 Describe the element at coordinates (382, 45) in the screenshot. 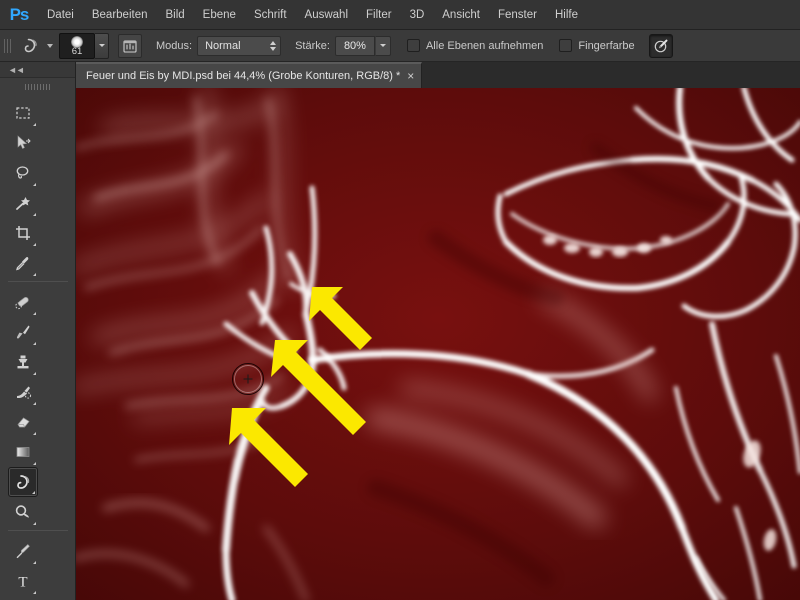

I see `strength-chevron-down-icon` at that location.